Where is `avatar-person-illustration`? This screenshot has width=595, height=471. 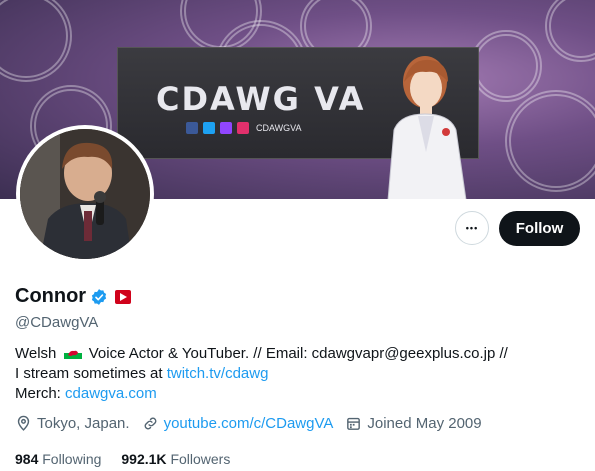 avatar-person-illustration is located at coordinates (85, 194).